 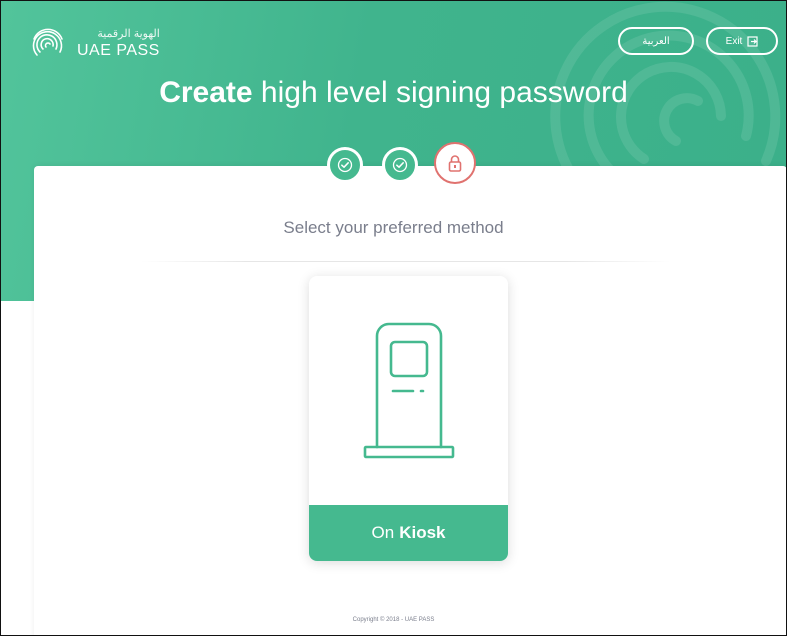 What do you see at coordinates (393, 620) in the screenshot?
I see `copyright-text: Copyright © 2018 - UAE PASS` at bounding box center [393, 620].